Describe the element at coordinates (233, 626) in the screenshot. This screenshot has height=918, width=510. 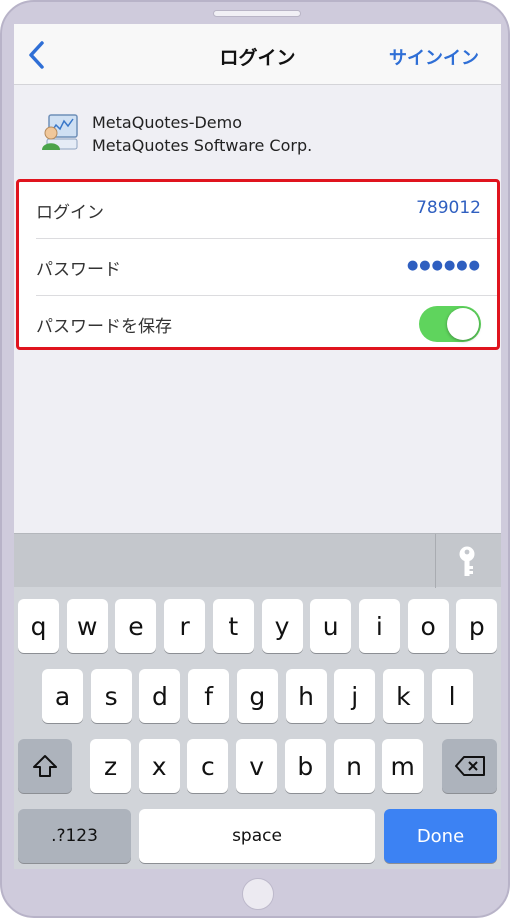
I see `key-t: t` at that location.